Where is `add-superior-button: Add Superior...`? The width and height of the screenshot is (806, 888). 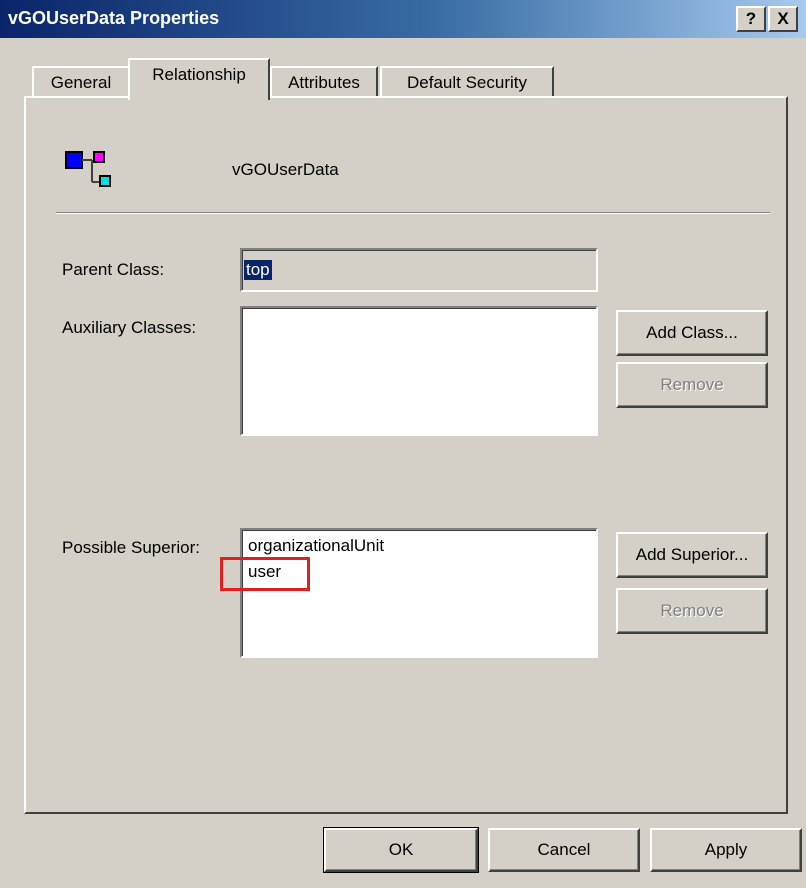
add-superior-button: Add Superior... is located at coordinates (692, 555).